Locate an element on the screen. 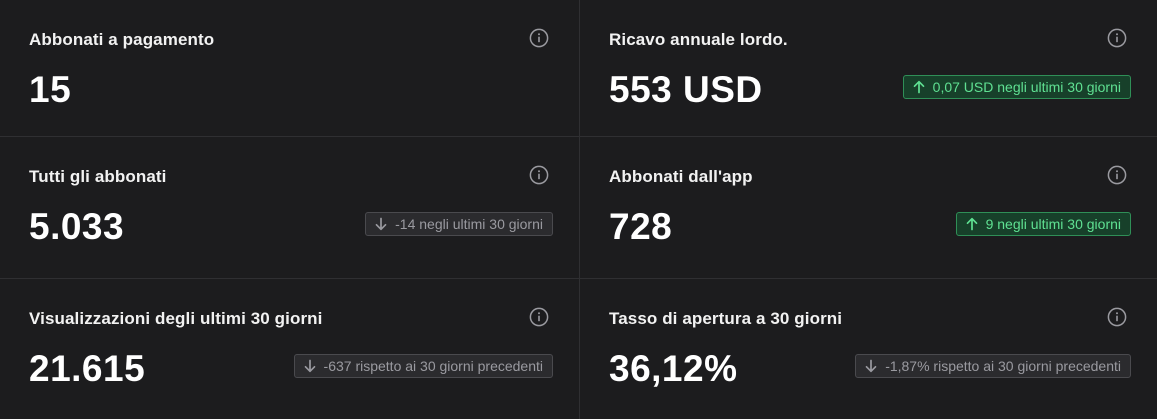 The width and height of the screenshot is (1157, 419). badge-text: -1,87% rispetto ai 30 giorni precedenti is located at coordinates (1003, 366).